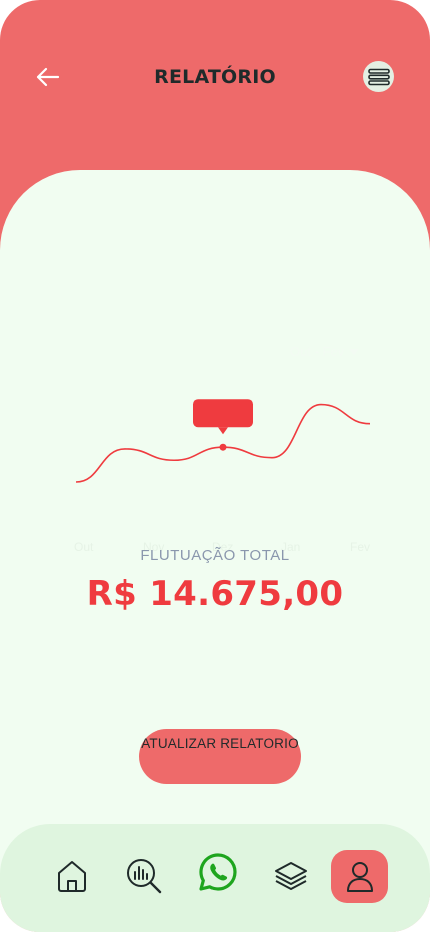  I want to click on home-icon, so click(72, 876).